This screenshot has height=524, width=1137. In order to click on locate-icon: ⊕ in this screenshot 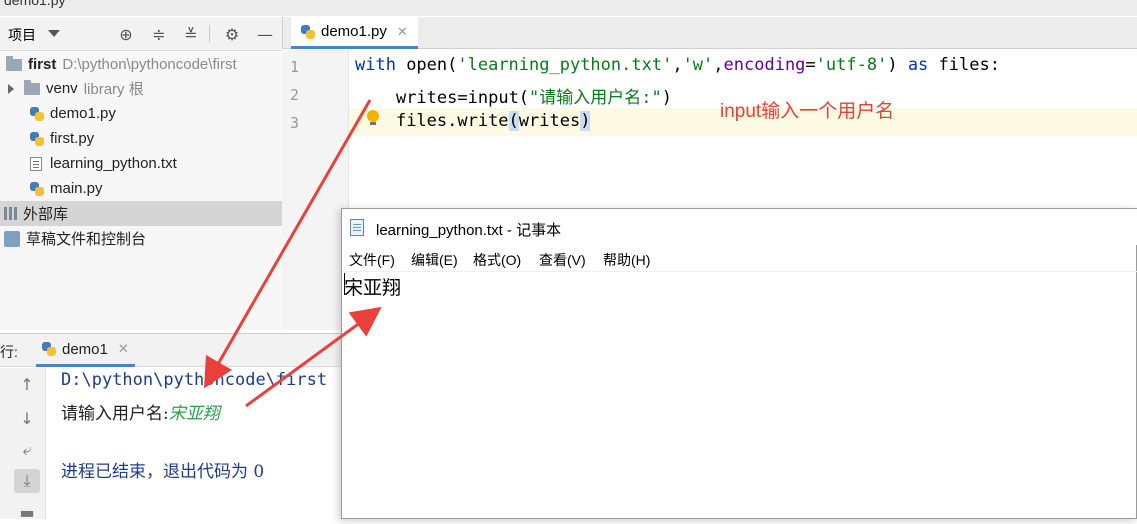, I will do `click(126, 34)`.